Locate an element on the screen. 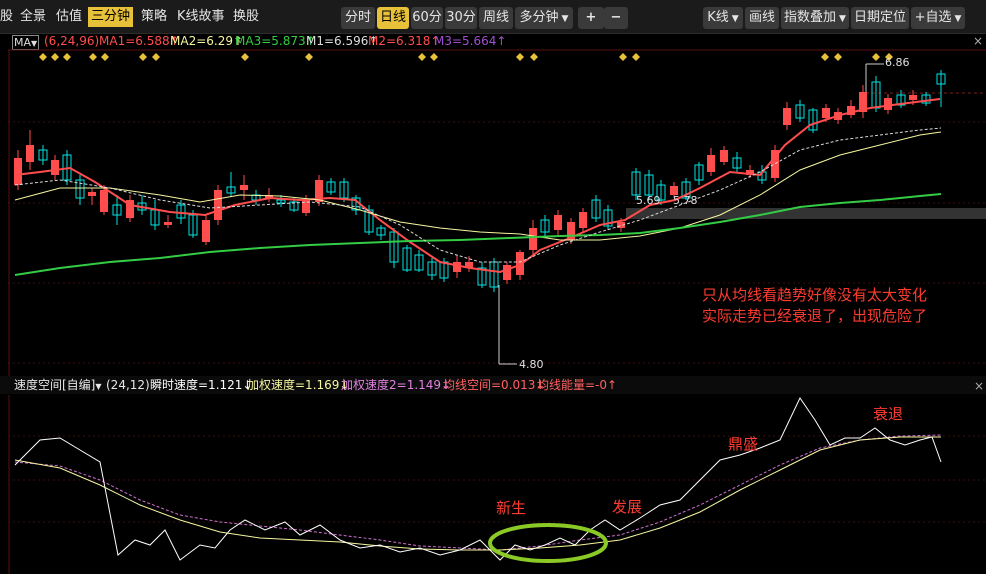 The height and width of the screenshot is (574, 986). indicator-name-label: 速度空间[自编] is located at coordinates (55, 385).